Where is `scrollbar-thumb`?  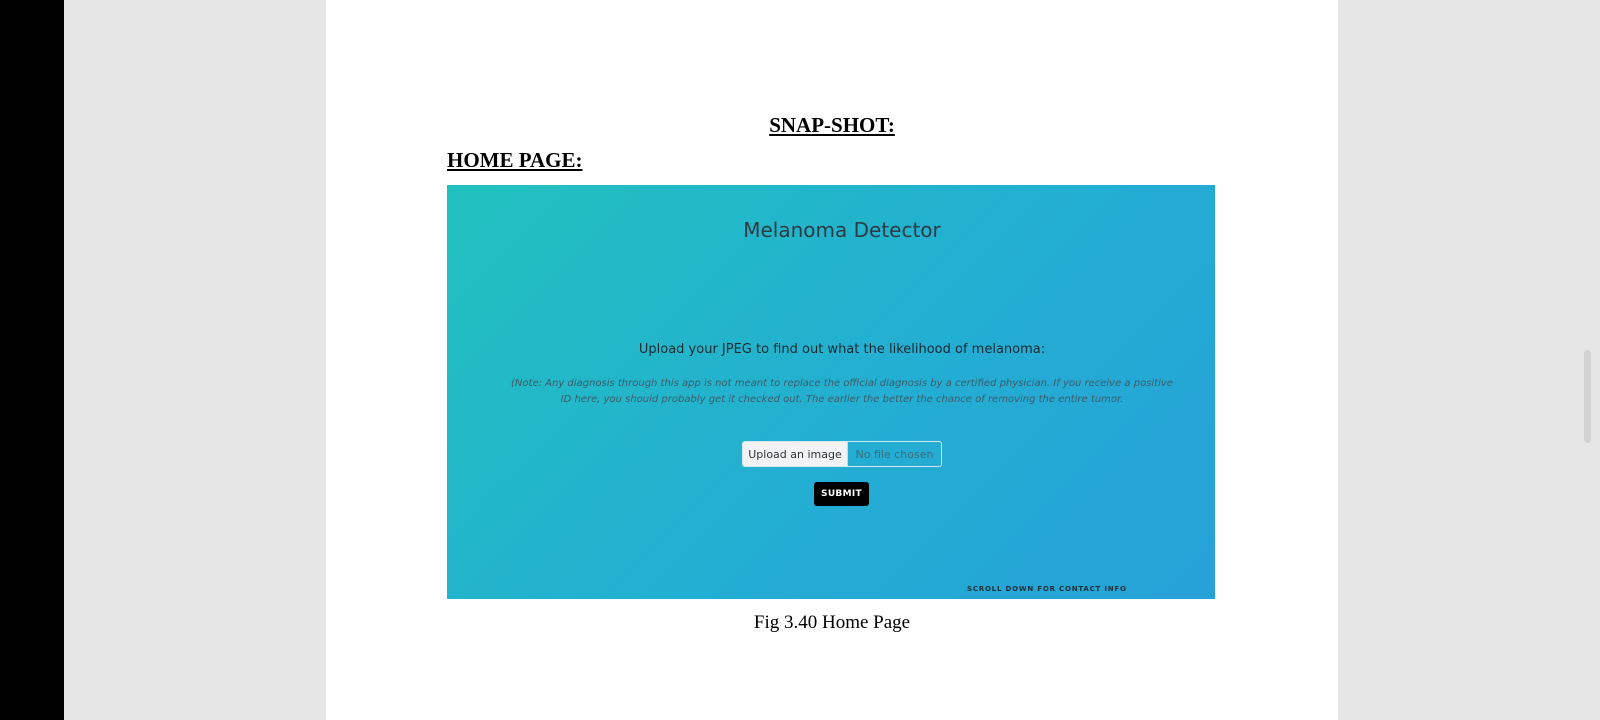 scrollbar-thumb is located at coordinates (1587, 396).